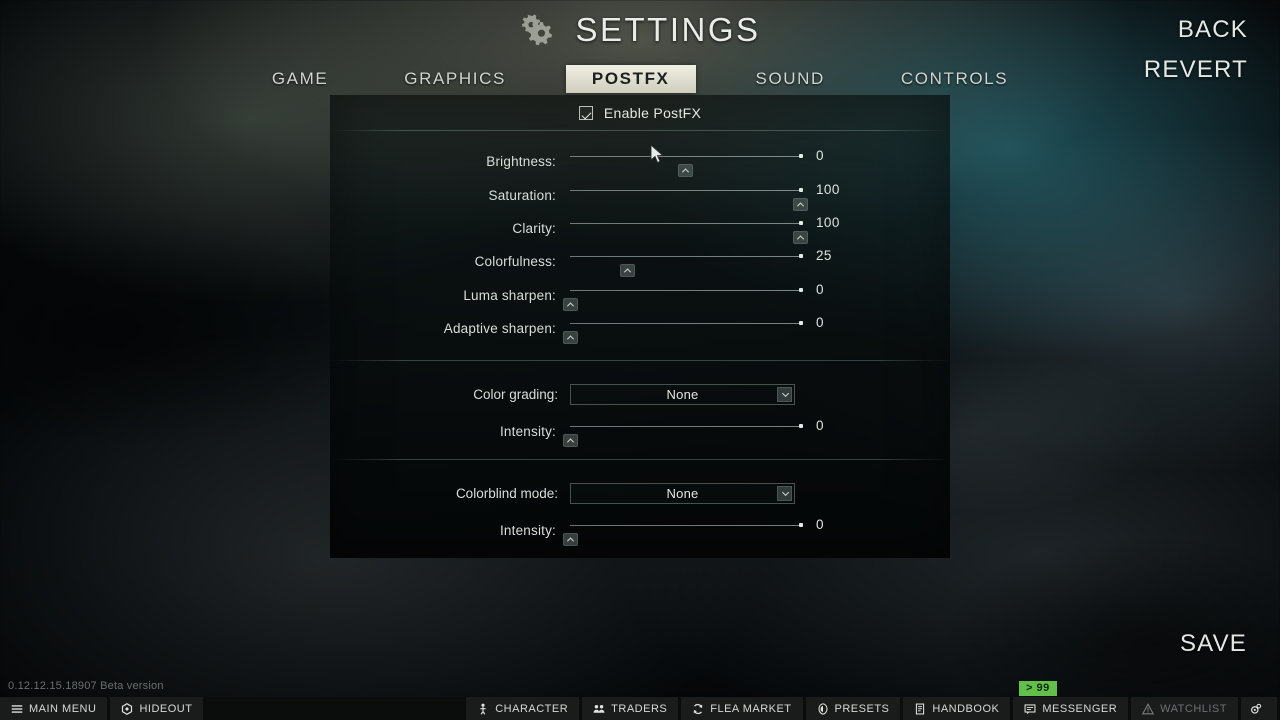 The image size is (1280, 720). I want to click on clarity-value: 100, so click(828, 222).